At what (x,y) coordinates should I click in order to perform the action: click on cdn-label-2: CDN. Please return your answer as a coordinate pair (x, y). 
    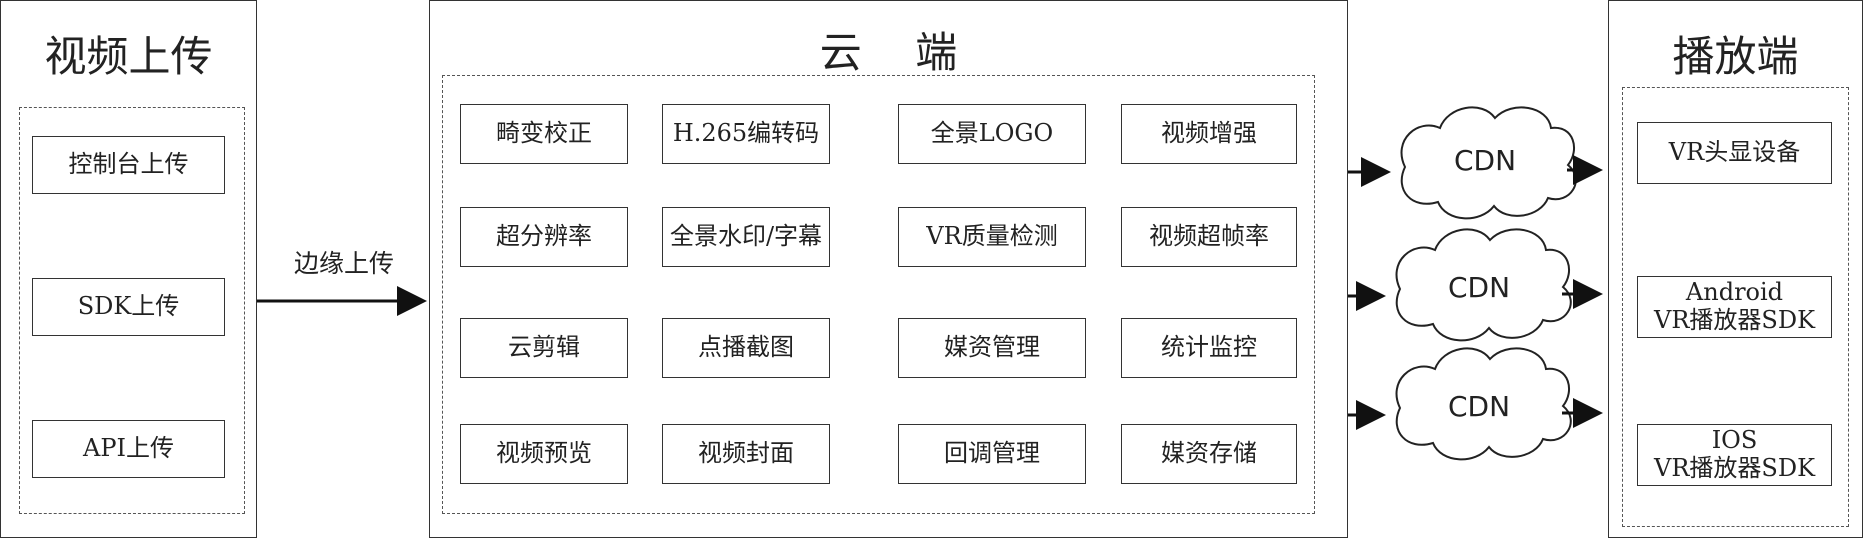
    Looking at the image, I should click on (1479, 287).